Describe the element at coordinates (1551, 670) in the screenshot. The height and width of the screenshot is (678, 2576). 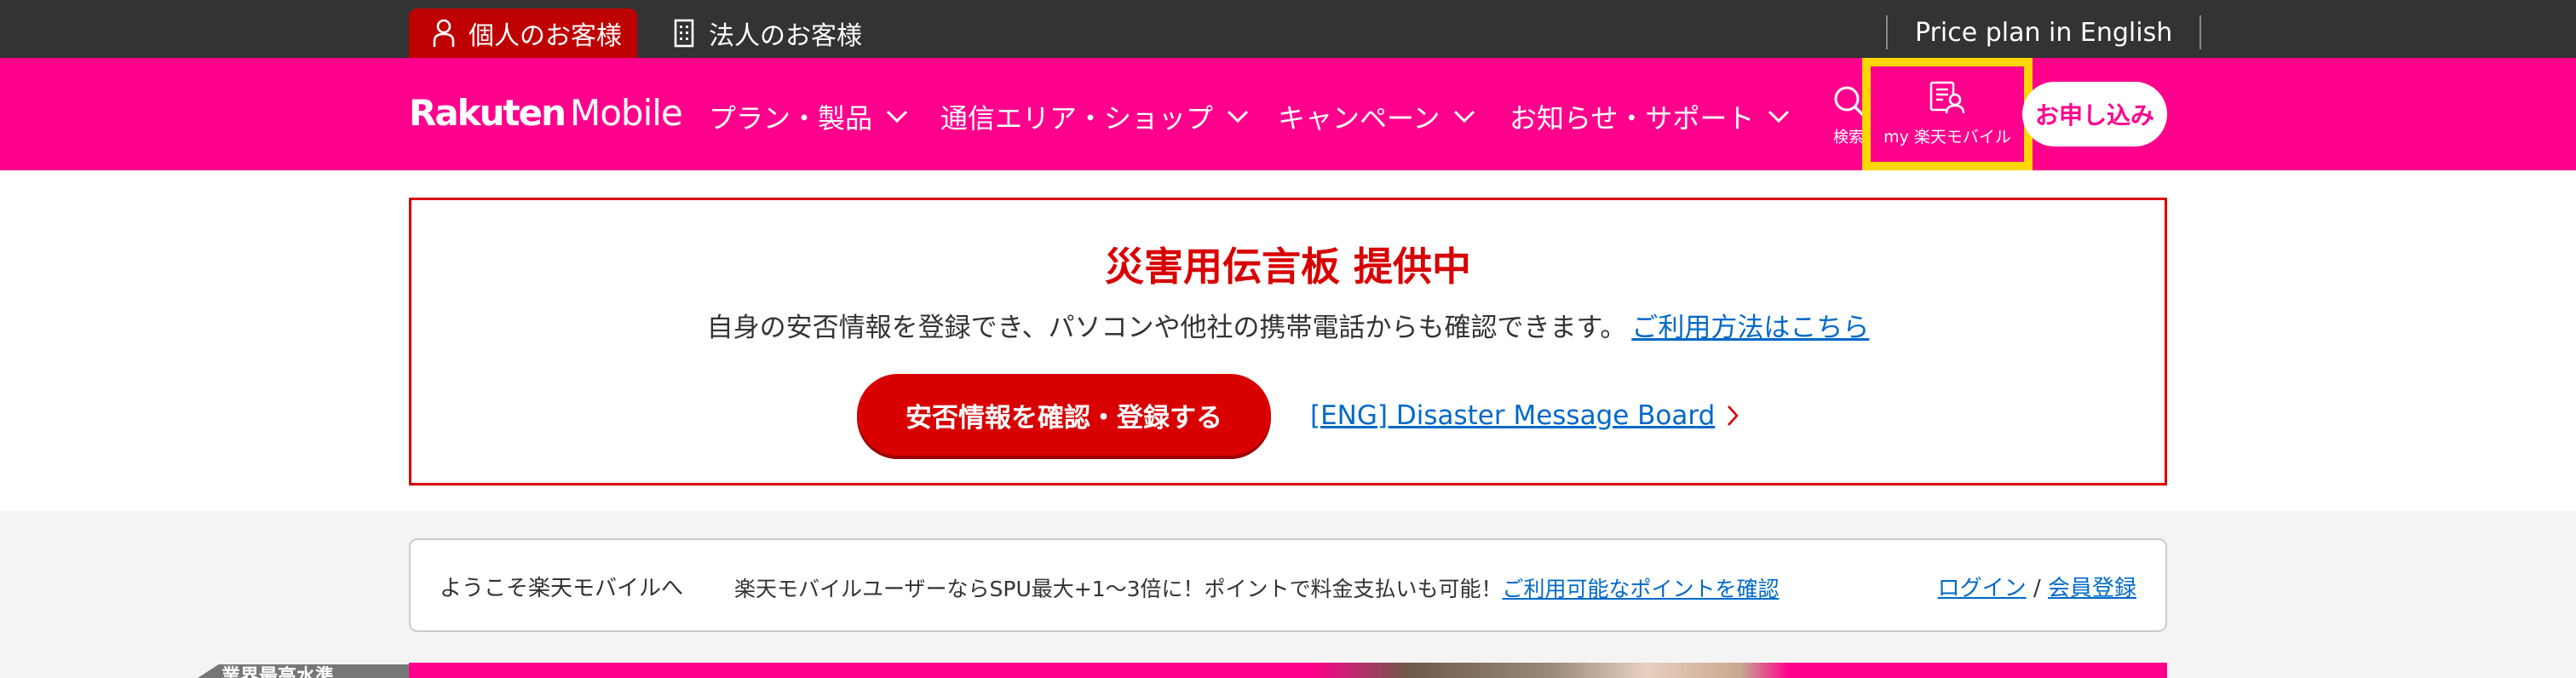
I see `hero-image` at that location.